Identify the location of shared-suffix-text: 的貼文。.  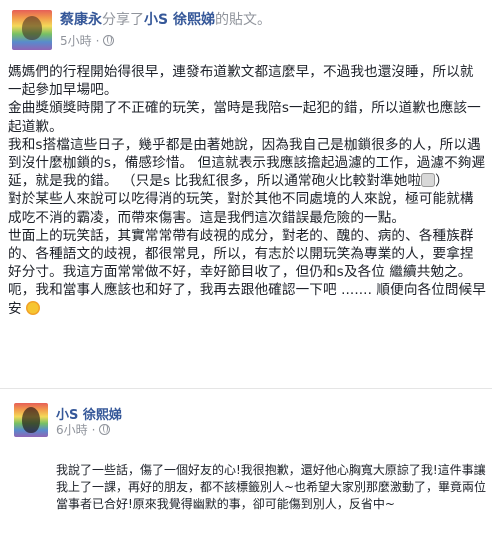
(242, 20).